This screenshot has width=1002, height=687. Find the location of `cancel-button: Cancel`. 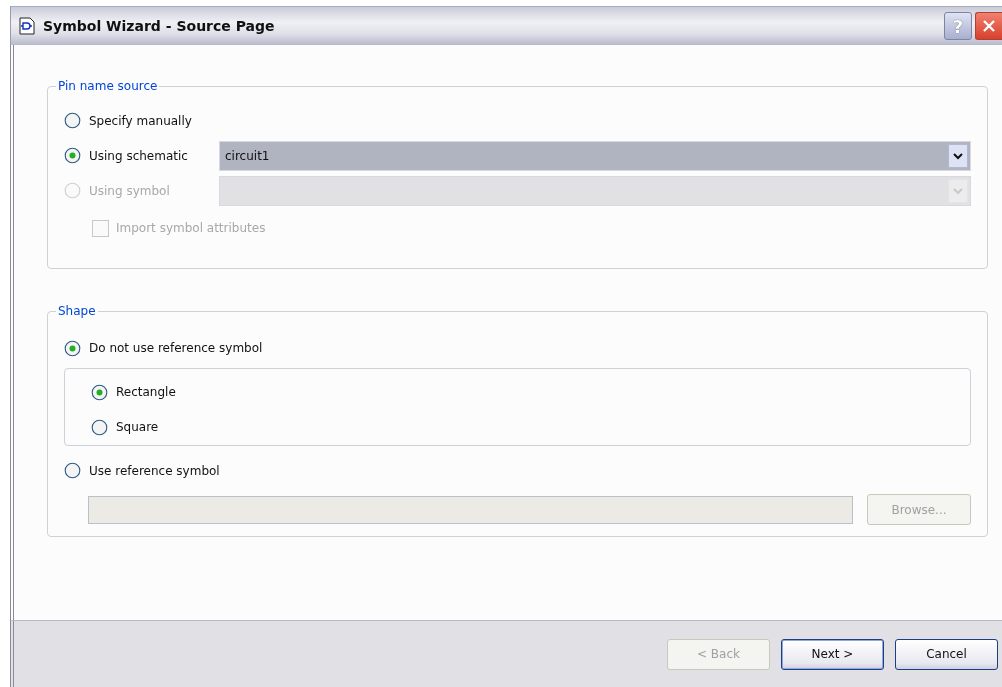

cancel-button: Cancel is located at coordinates (946, 654).